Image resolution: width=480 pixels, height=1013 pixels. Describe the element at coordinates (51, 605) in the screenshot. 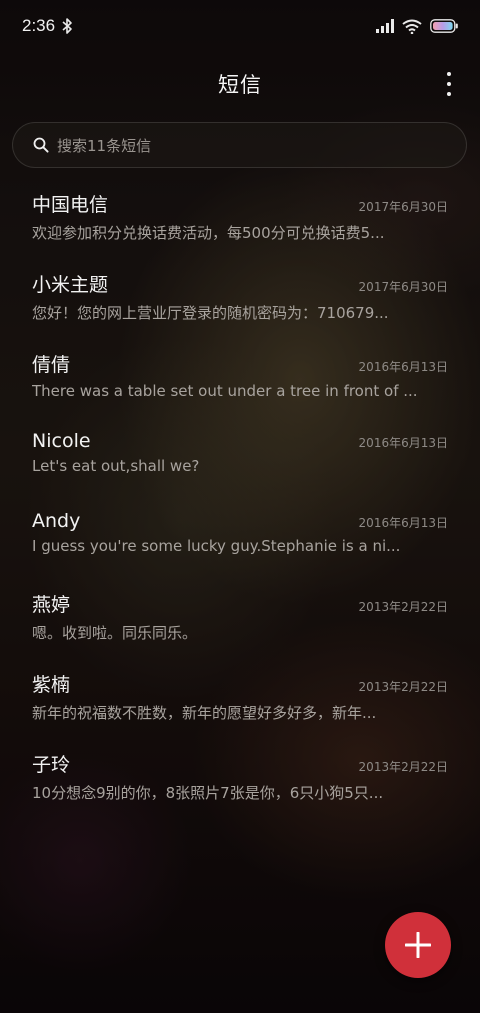

I see `conversation-sender: 燕婷` at that location.